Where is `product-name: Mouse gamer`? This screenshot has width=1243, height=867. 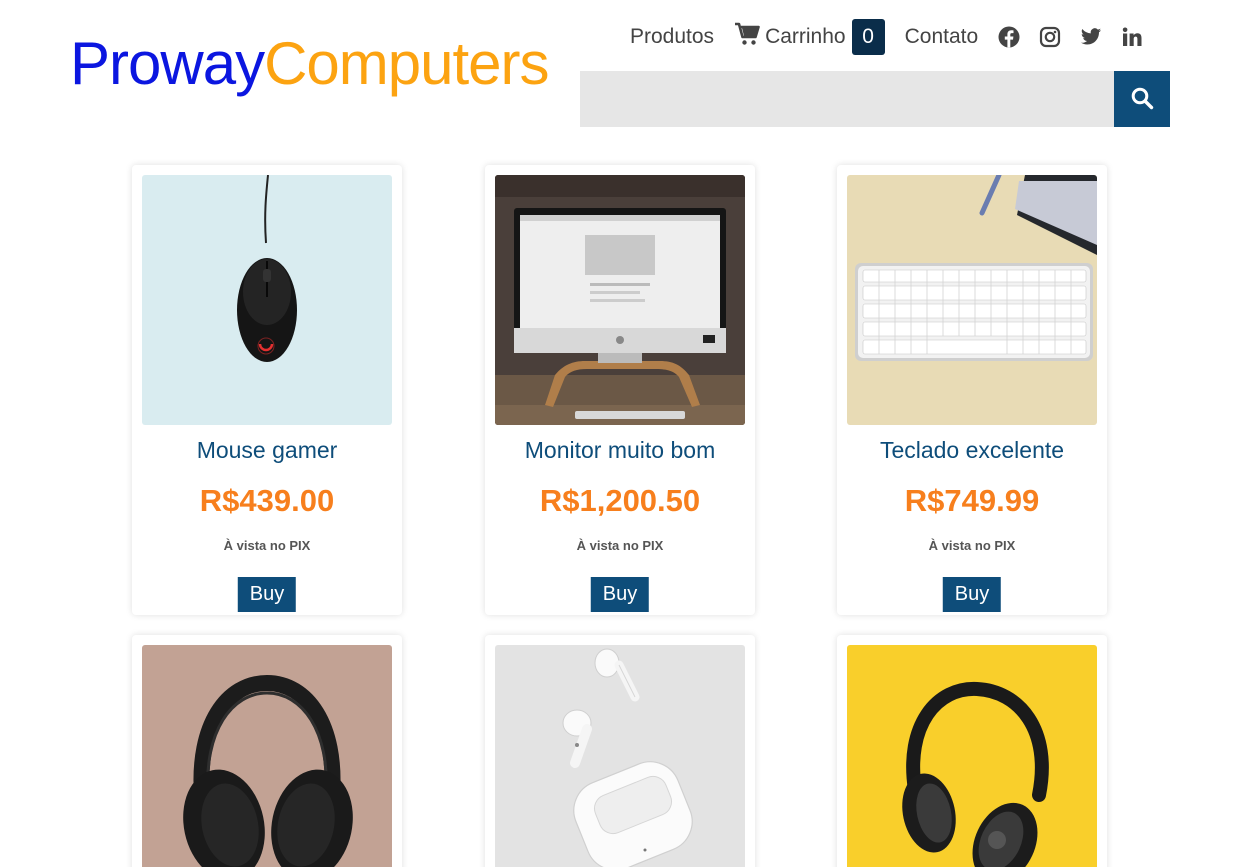
product-name: Mouse gamer is located at coordinates (267, 450).